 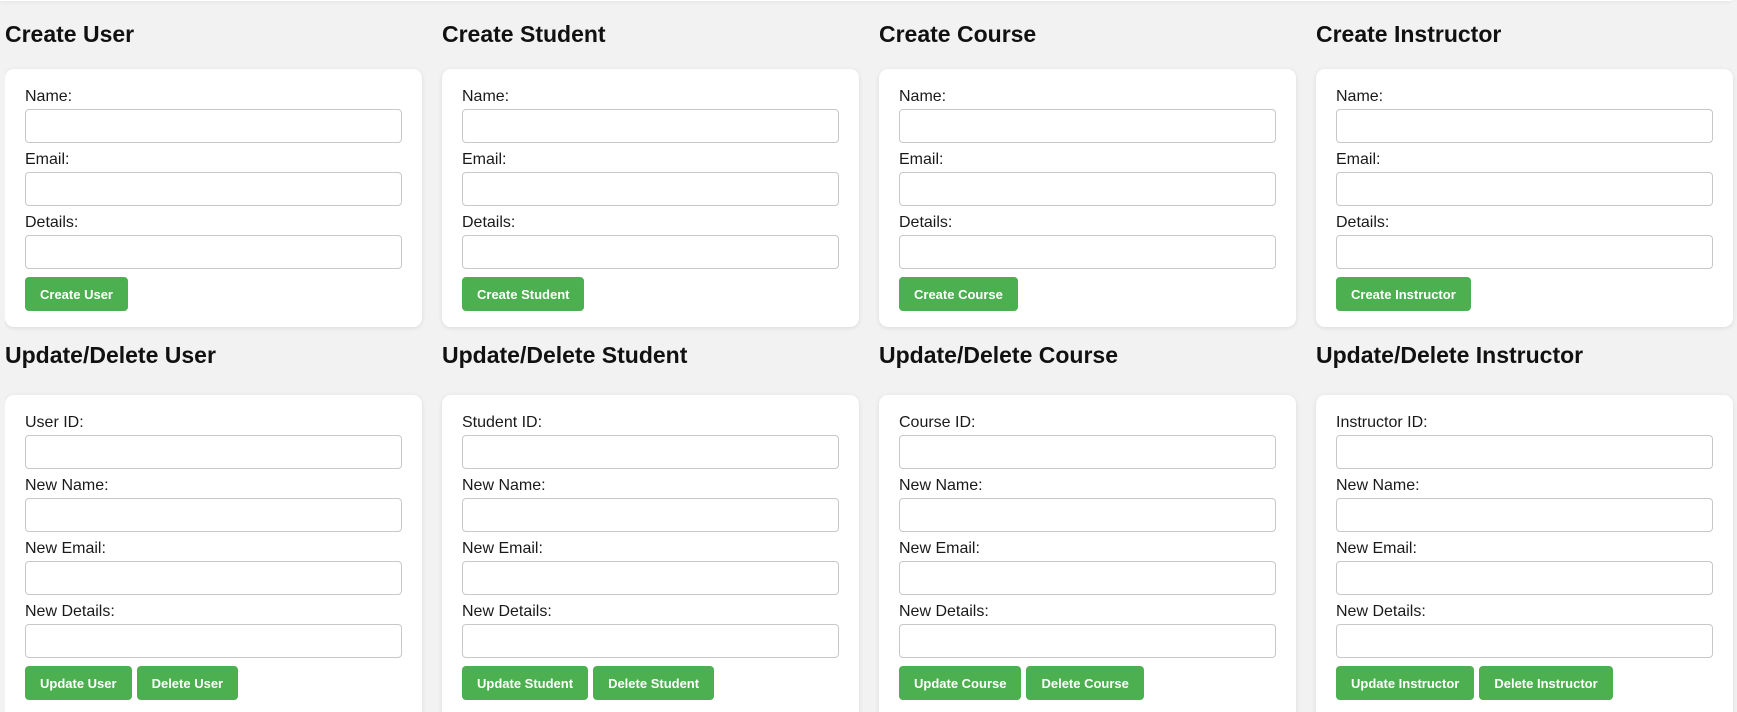 What do you see at coordinates (70, 34) in the screenshot?
I see `create-user-title: Create User` at bounding box center [70, 34].